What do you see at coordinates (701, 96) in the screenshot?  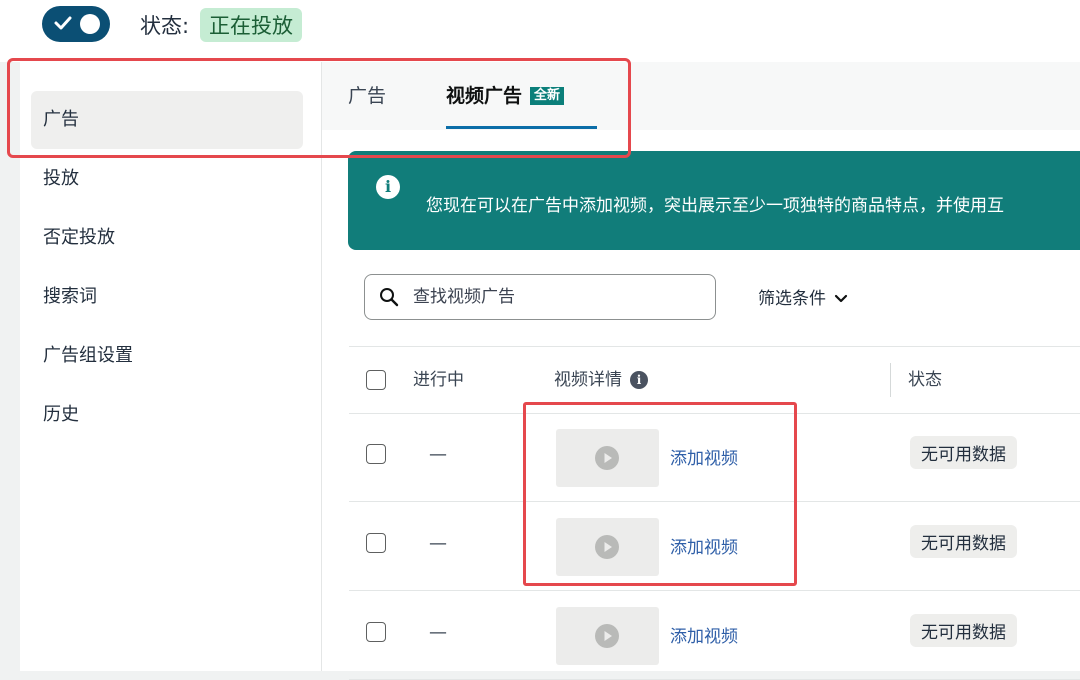 I see `tab-bar: 广告 视频广告 全新` at bounding box center [701, 96].